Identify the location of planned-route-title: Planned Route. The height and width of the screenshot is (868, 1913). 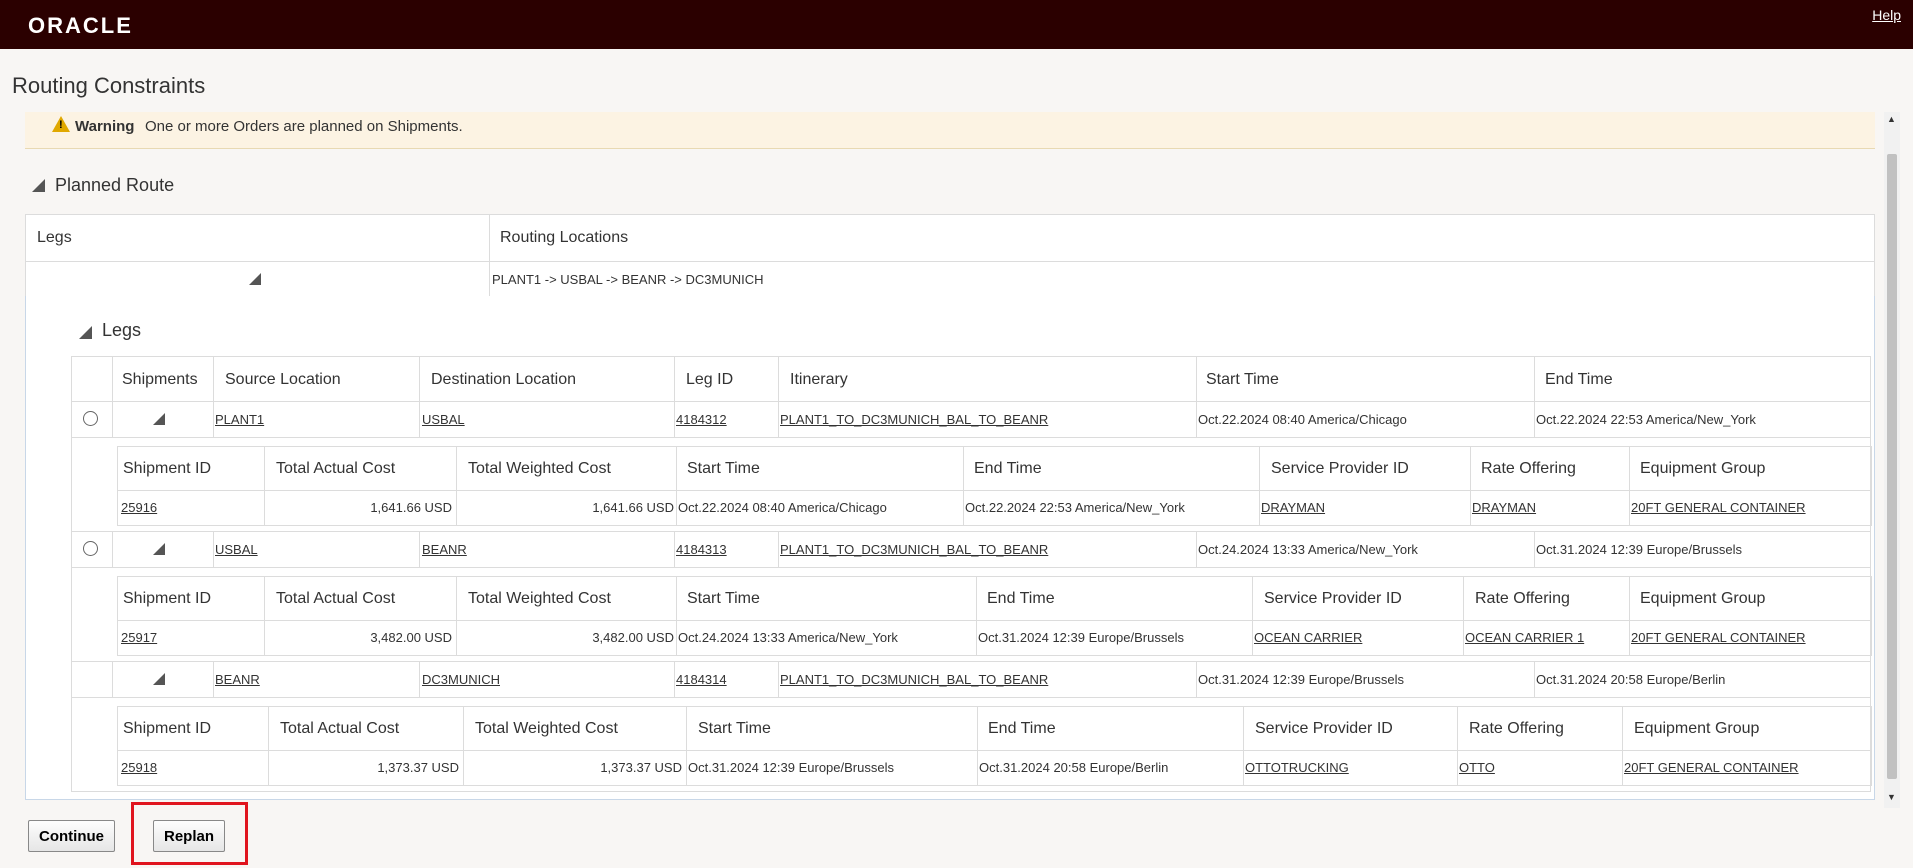
(115, 185).